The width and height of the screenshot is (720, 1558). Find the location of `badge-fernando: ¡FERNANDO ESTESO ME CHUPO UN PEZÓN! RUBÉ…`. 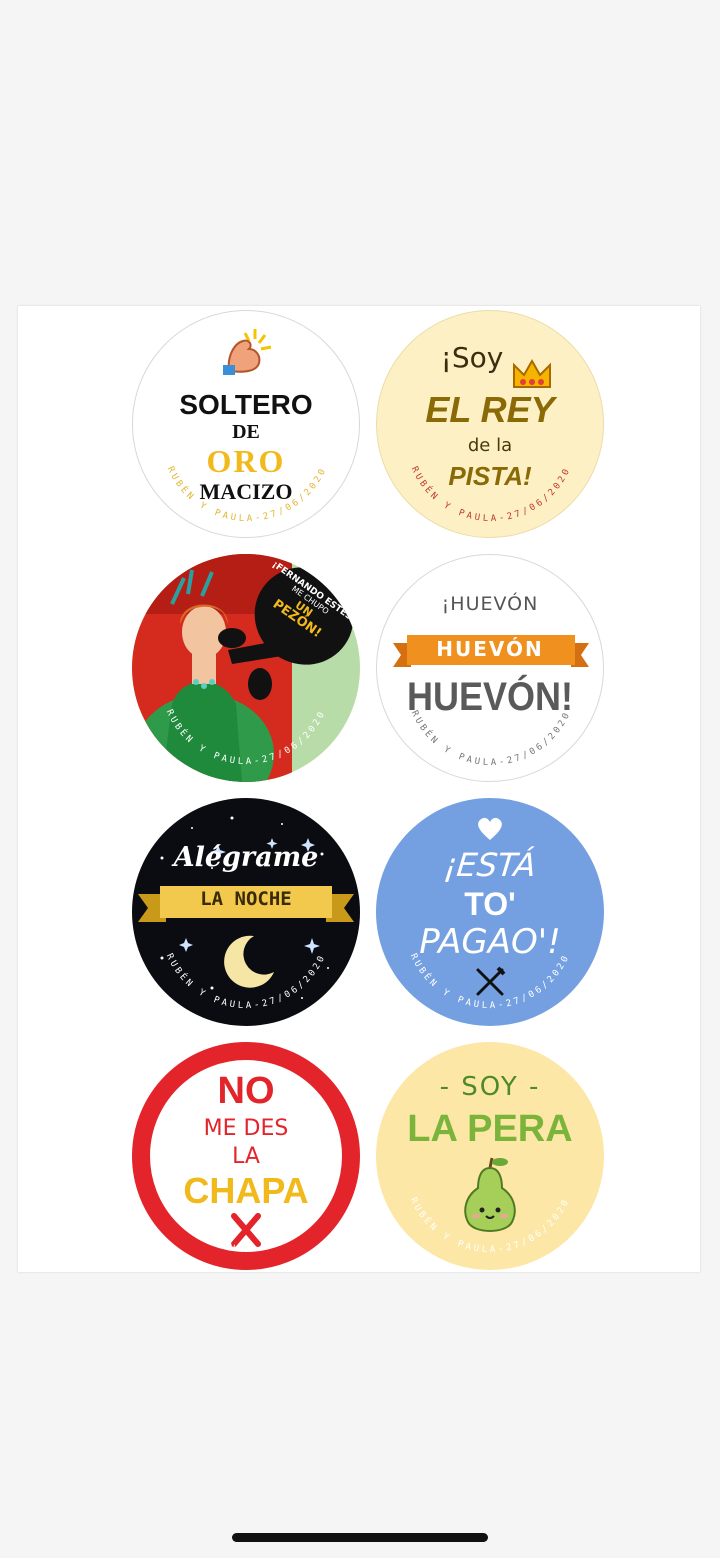

badge-fernando: ¡FERNANDO ESTESO ME CHUPO UN PEZÓN! RUBÉ… is located at coordinates (246, 668).